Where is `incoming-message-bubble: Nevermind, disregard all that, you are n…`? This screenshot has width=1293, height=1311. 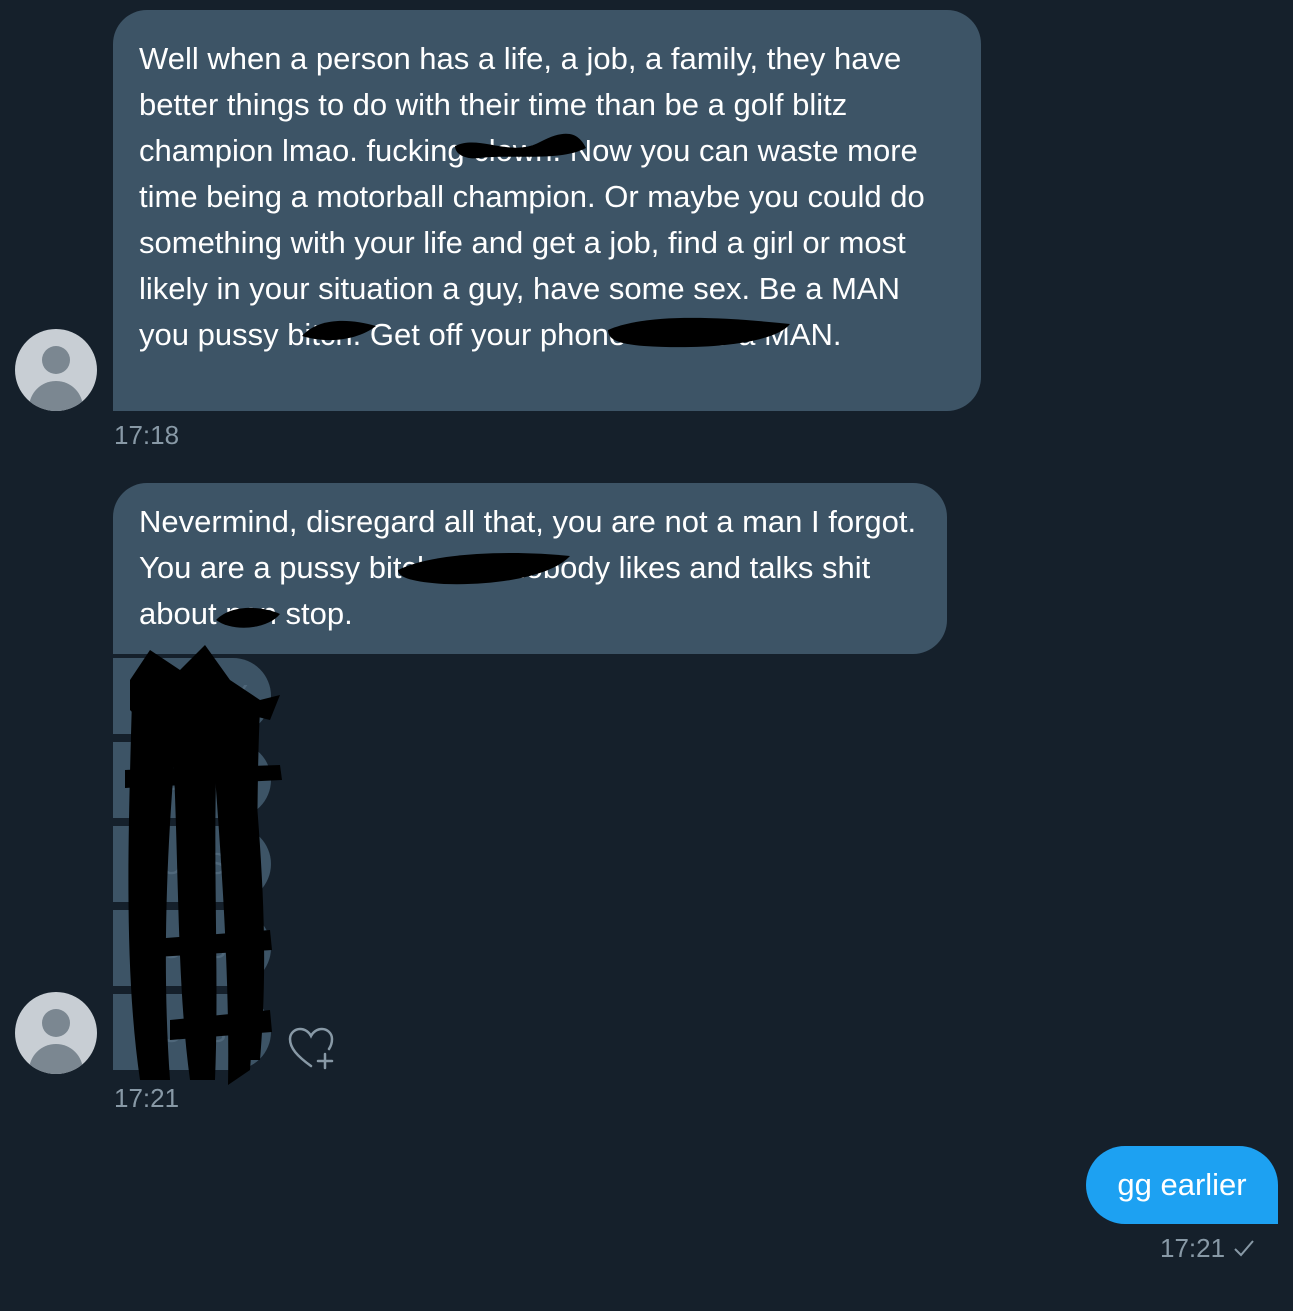
incoming-message-bubble: Nevermind, disregard all that, you are n… is located at coordinates (530, 568).